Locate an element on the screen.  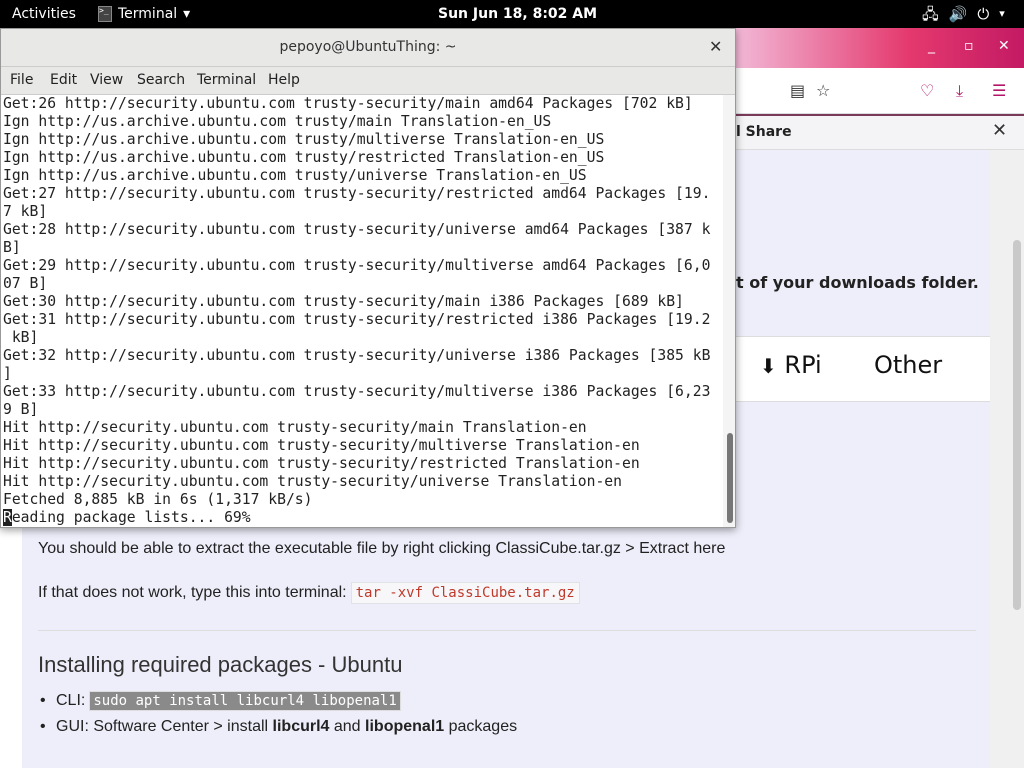
page-scroll-thumb is located at coordinates (1017, 425).